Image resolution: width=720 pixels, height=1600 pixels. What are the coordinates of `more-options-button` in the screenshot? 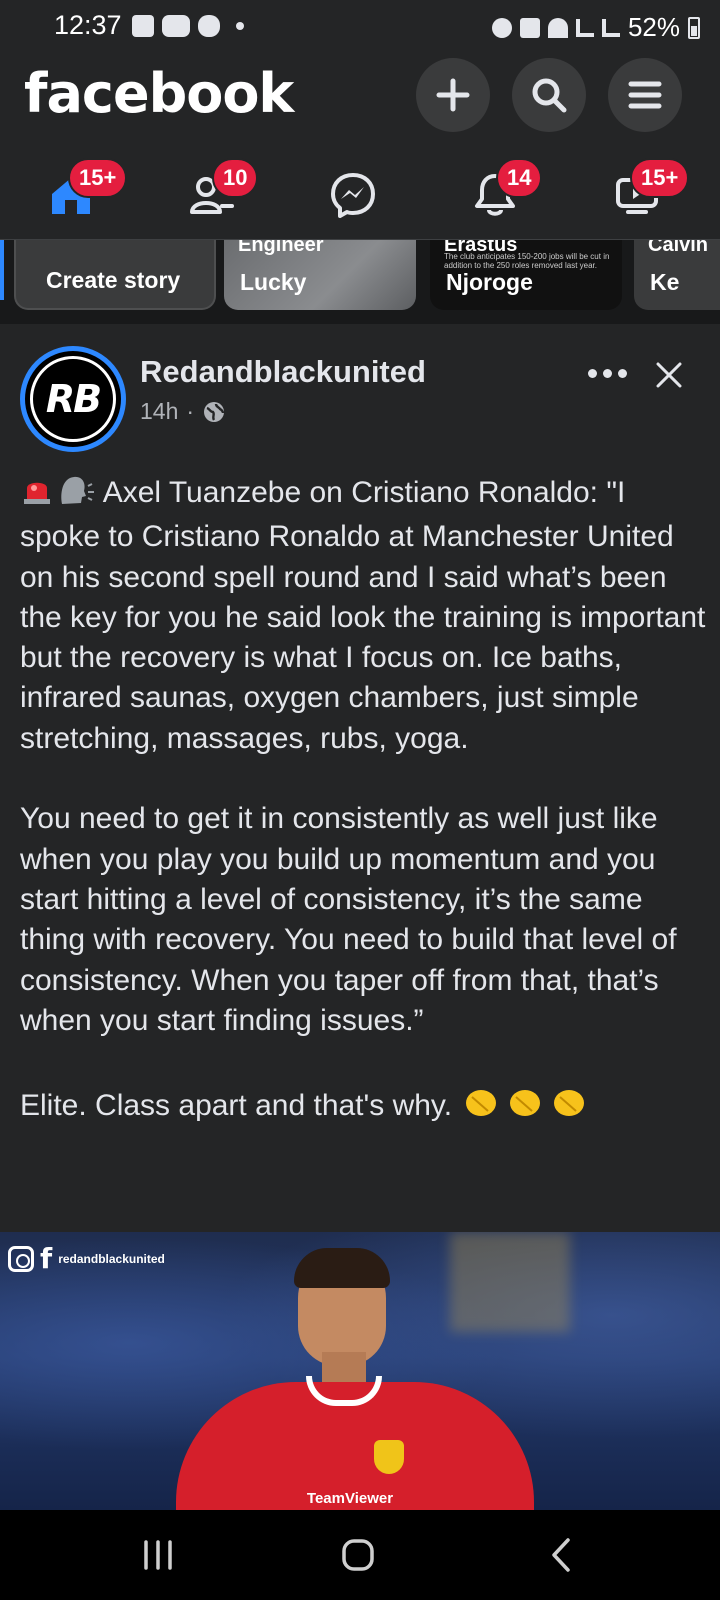 It's located at (610, 373).